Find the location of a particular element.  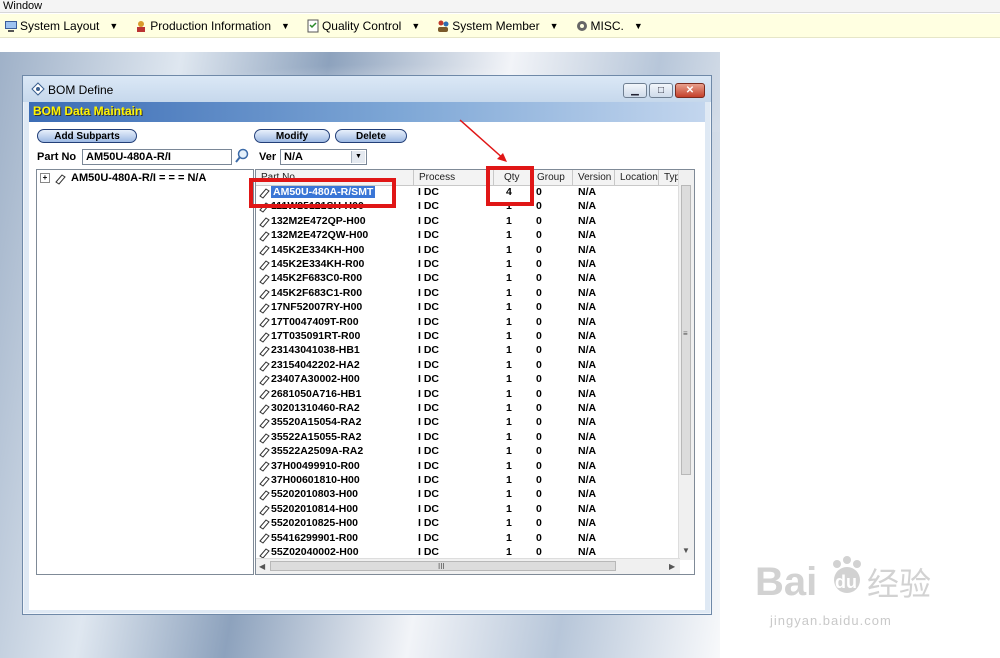

bom-tree: + AM50U-480A-R/I = = = N/A is located at coordinates (145, 372).